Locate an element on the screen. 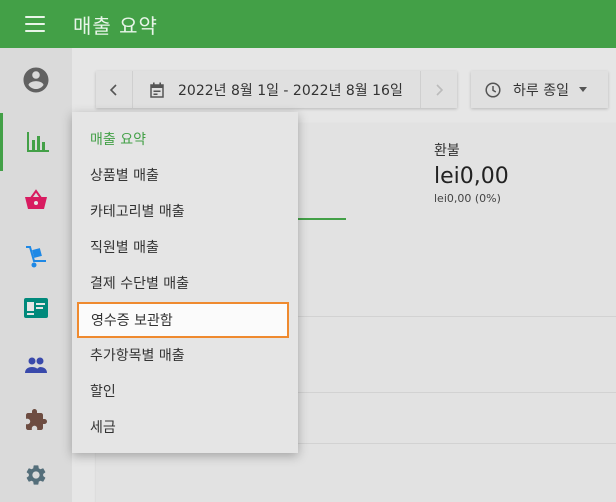  menu-item-sales-by-payment-type: 결제 수단별 매출 is located at coordinates (185, 283).